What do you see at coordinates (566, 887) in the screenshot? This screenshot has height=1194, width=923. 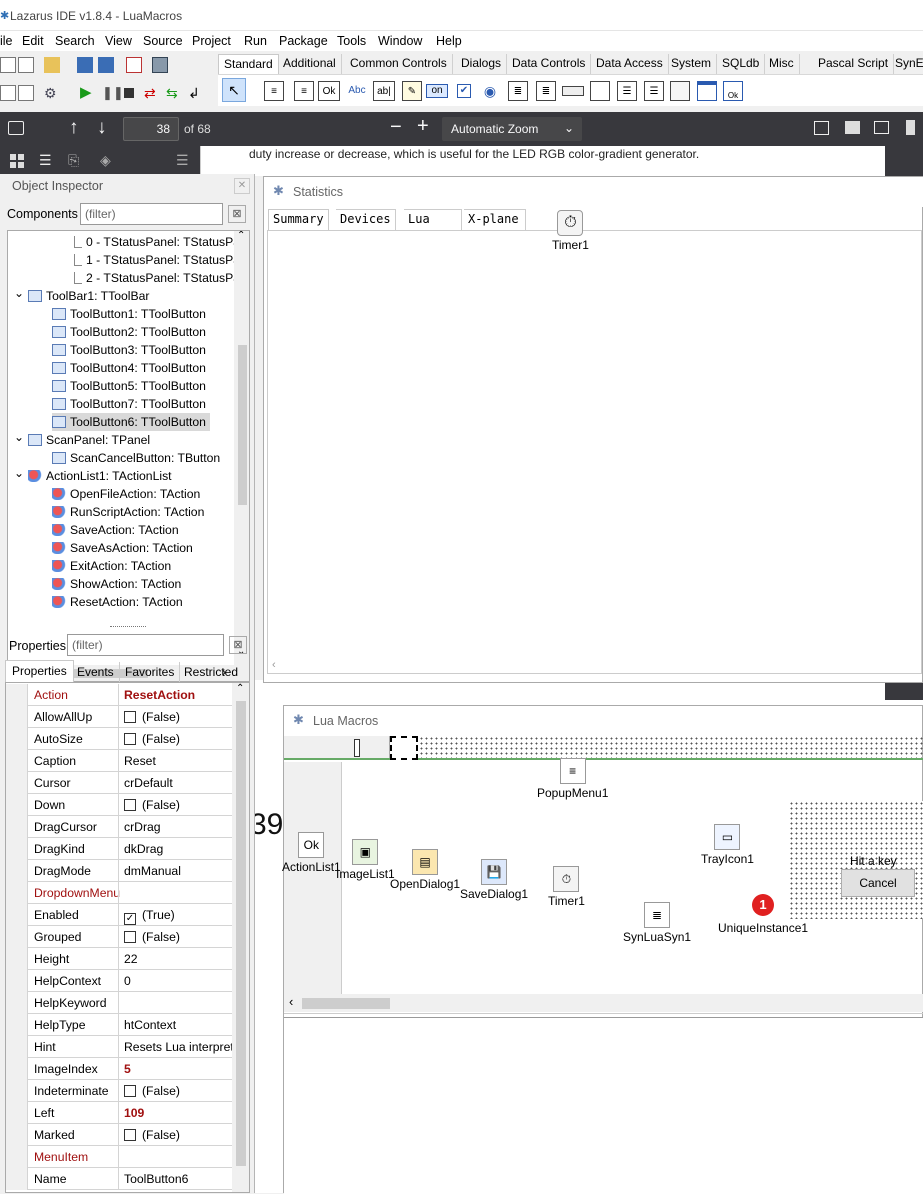 I see `form-component: ⏱ Timer1` at bounding box center [566, 887].